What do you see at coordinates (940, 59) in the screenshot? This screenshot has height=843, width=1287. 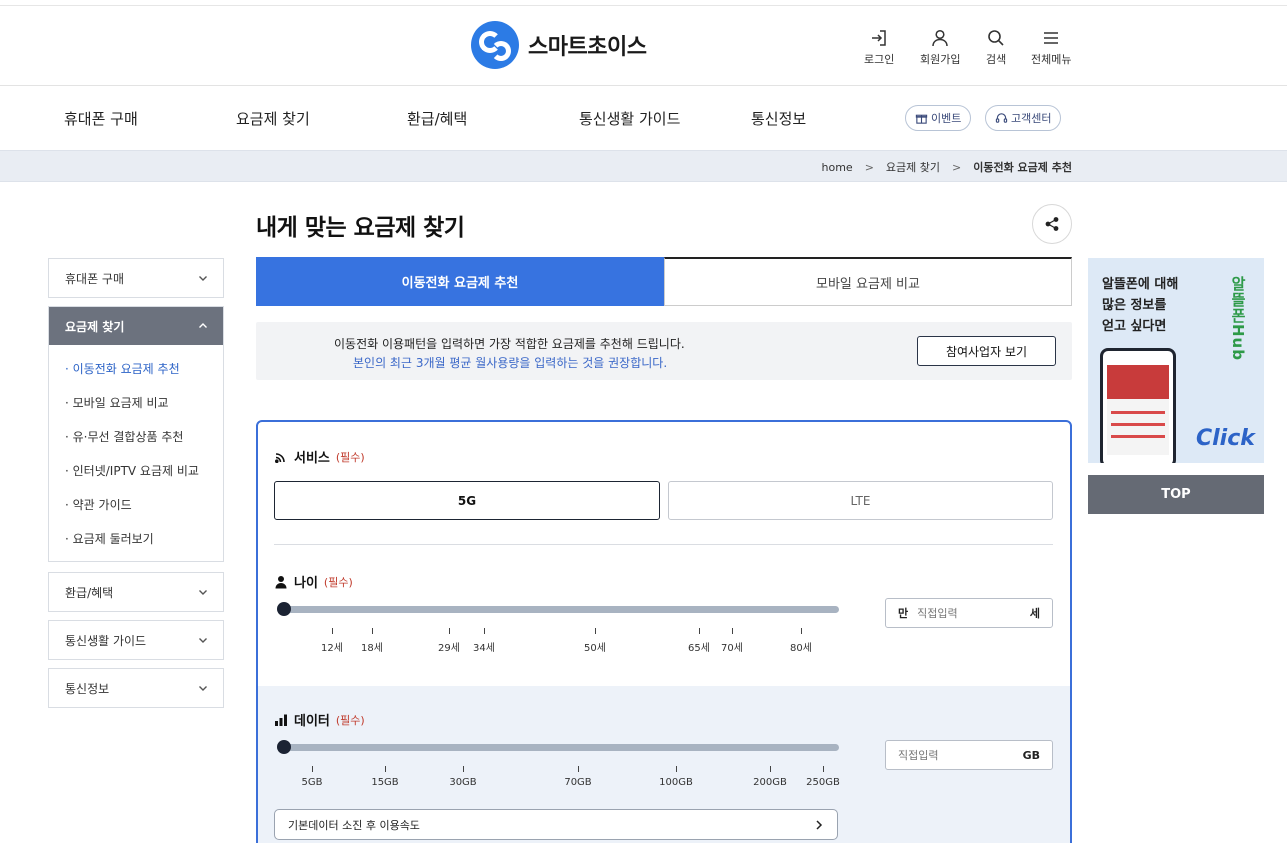 I see `signup-label: 회원가입` at bounding box center [940, 59].